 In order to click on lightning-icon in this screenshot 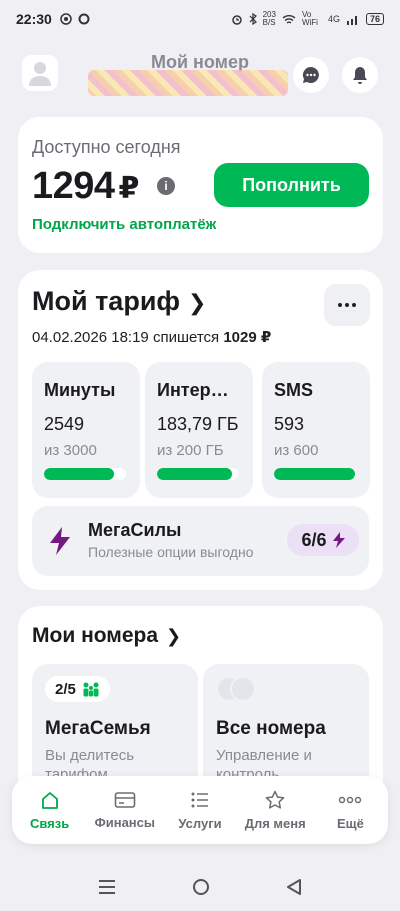, I will do `click(60, 541)`.